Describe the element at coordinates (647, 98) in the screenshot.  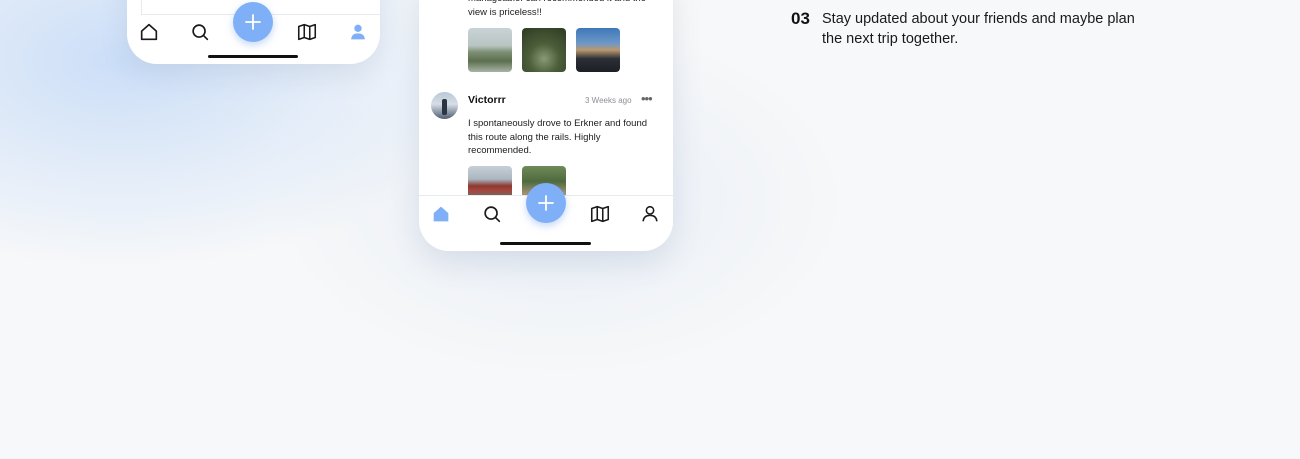
I see `more-options-icon: •••` at that location.